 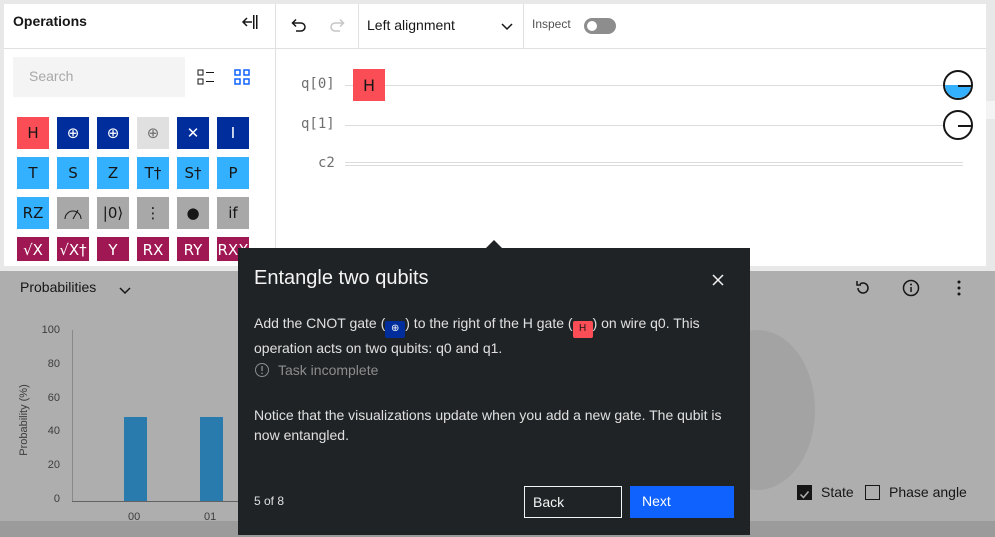 What do you see at coordinates (73, 133) in the screenshot?
I see `gate-op1: ⊕` at bounding box center [73, 133].